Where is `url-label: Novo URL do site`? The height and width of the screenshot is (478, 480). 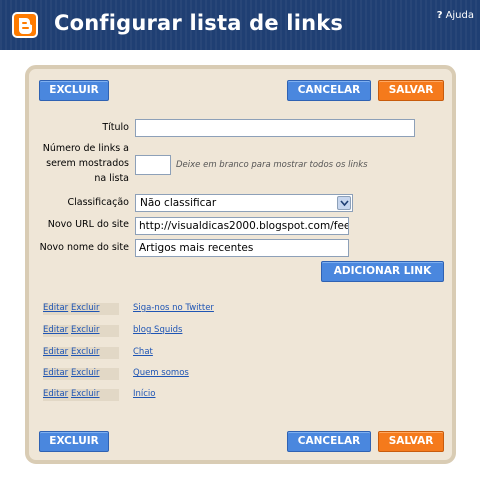 url-label: Novo URL do site is located at coordinates (88, 224).